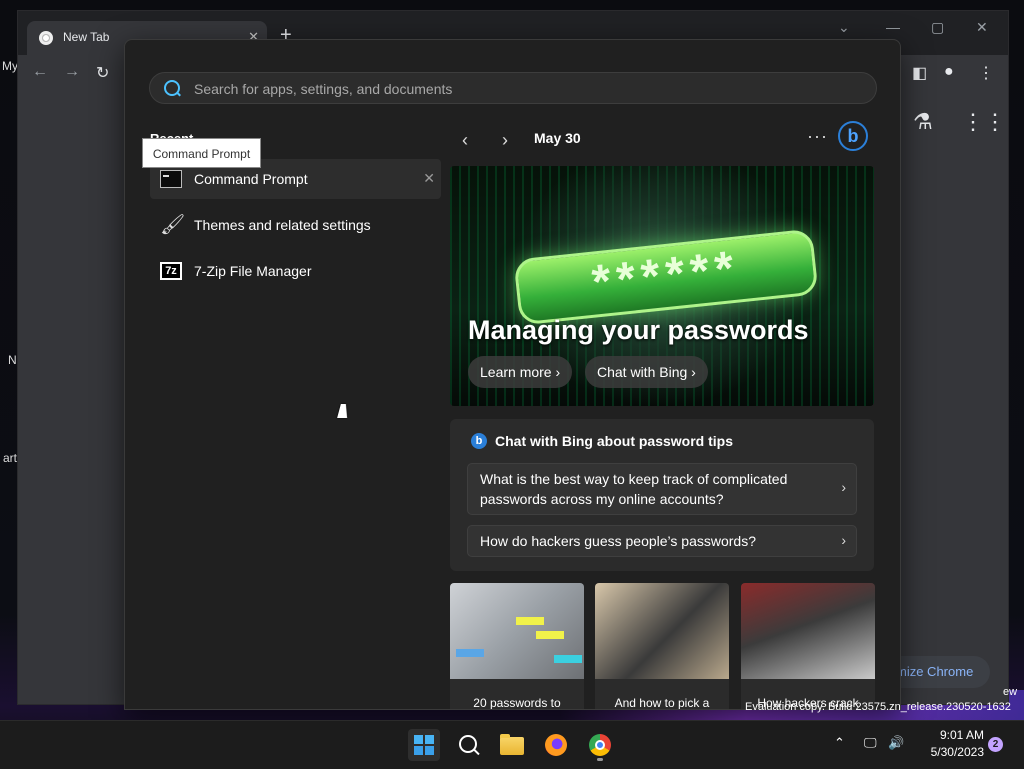  I want to click on recent-item-label: Themes and related settings, so click(282, 225).